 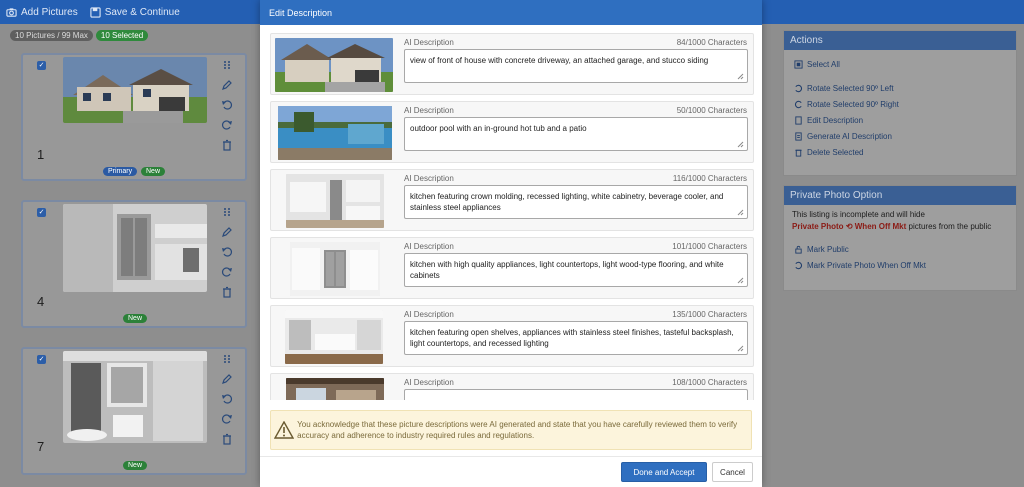 I want to click on mark-public-action: Mark Public, so click(x=900, y=249).